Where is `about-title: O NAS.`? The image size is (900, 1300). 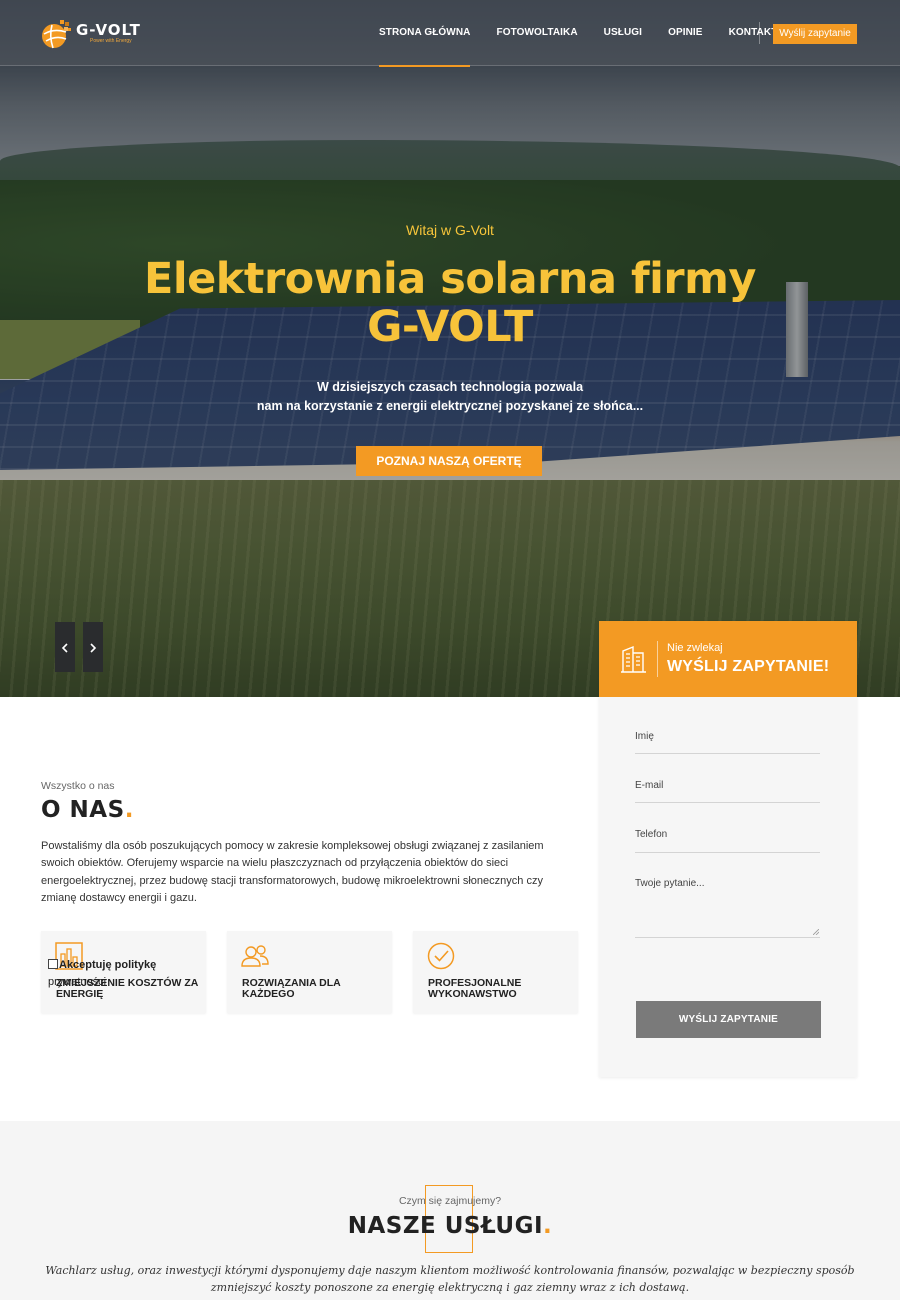
about-title: O NAS. is located at coordinates (87, 810).